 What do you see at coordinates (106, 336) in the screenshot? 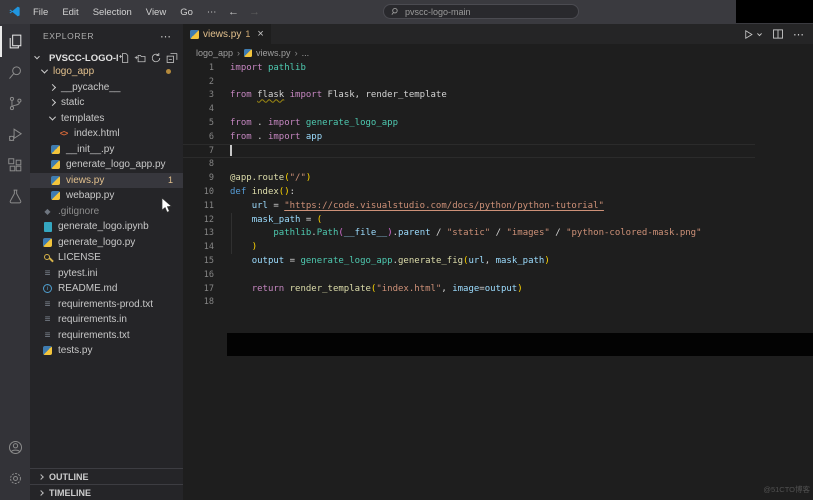
I see `tree-item-requirements.txt: ≡ requirements.txt` at bounding box center [106, 336].